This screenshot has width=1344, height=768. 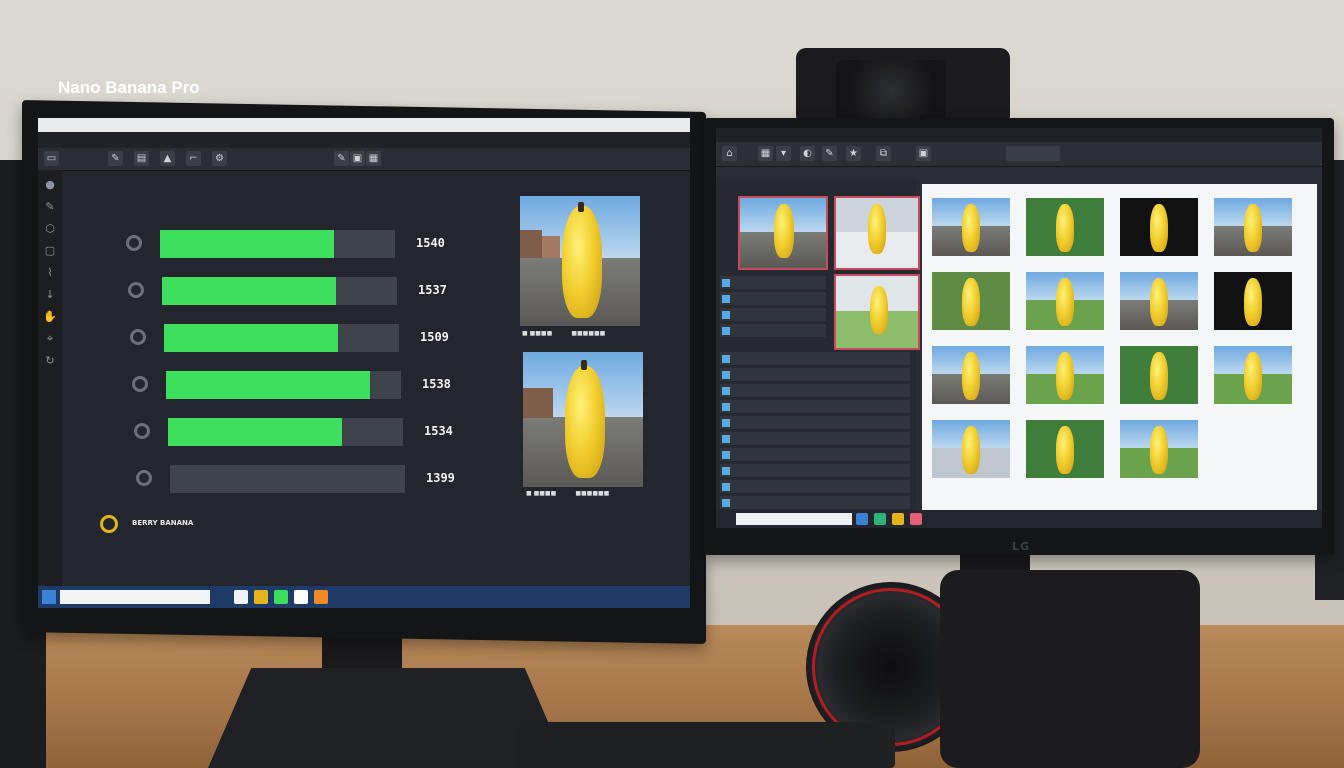 What do you see at coordinates (193, 158) in the screenshot?
I see `crop-icon: ⌐` at bounding box center [193, 158].